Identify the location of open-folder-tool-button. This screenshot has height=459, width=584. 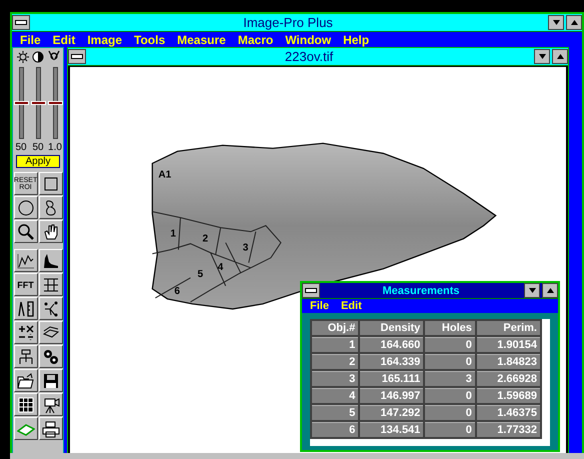
(26, 380).